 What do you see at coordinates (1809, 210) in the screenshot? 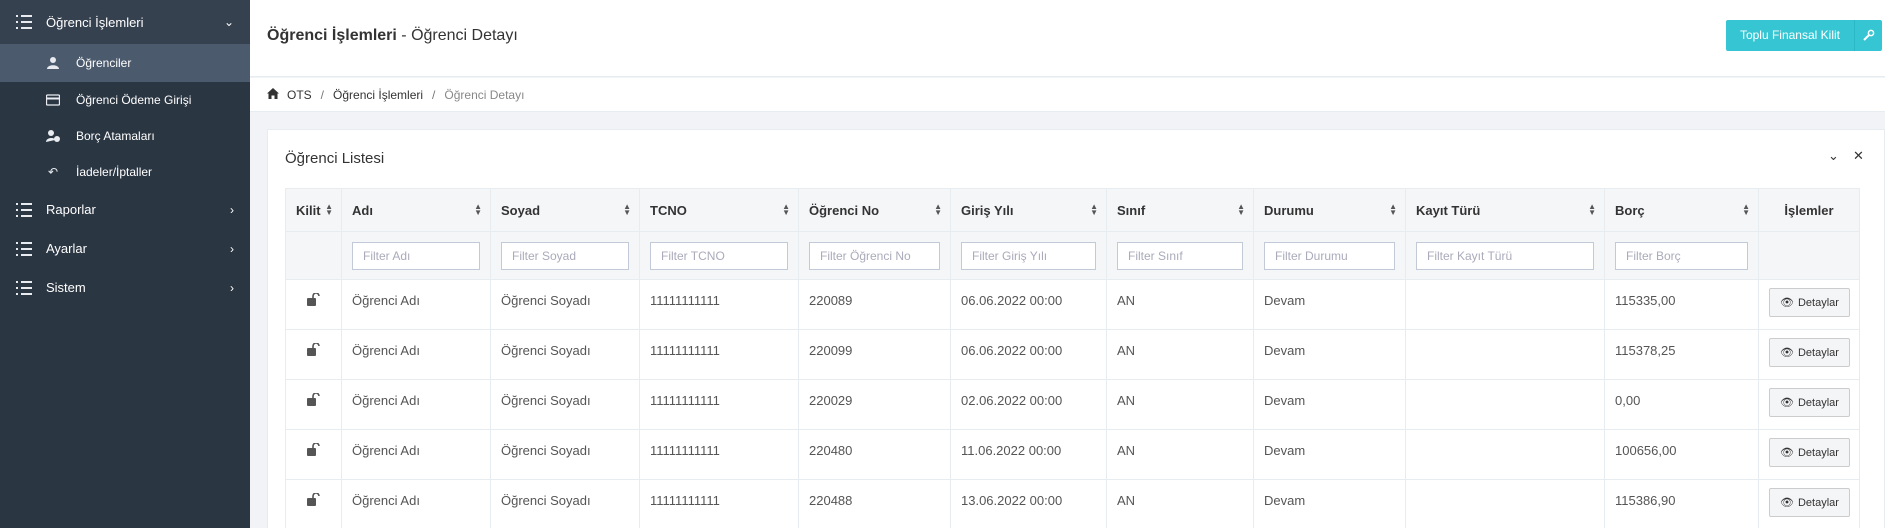
I see `column-header-label: İşlemler` at bounding box center [1809, 210].